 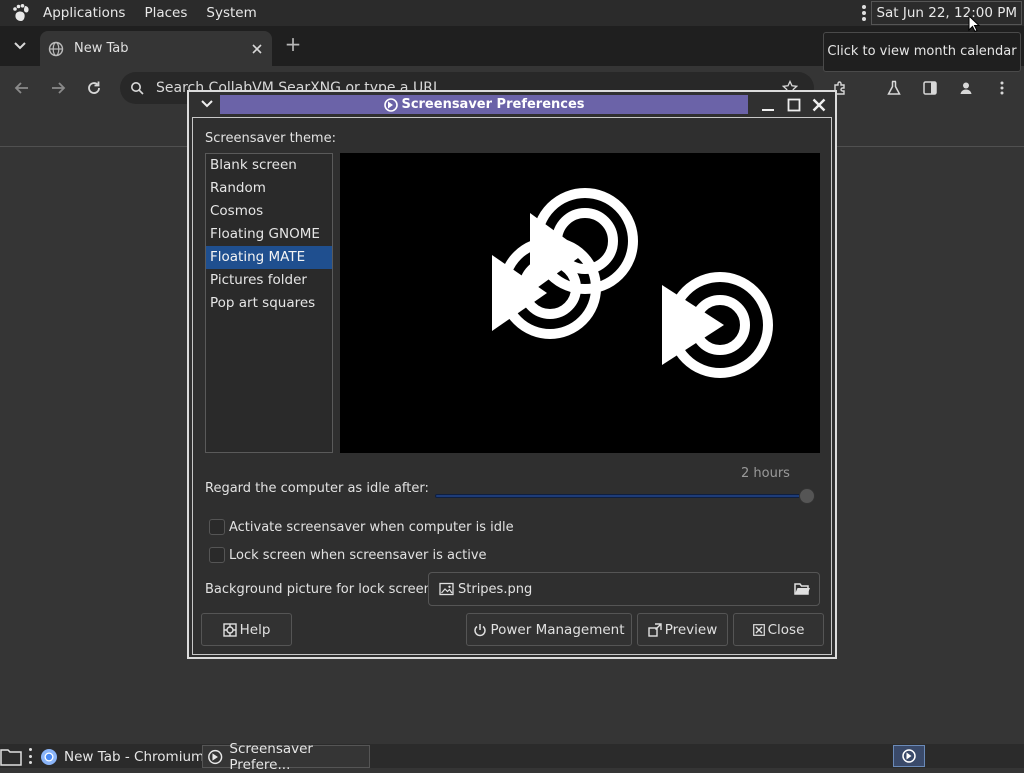 I want to click on floating-mate-logos, so click(x=632, y=283).